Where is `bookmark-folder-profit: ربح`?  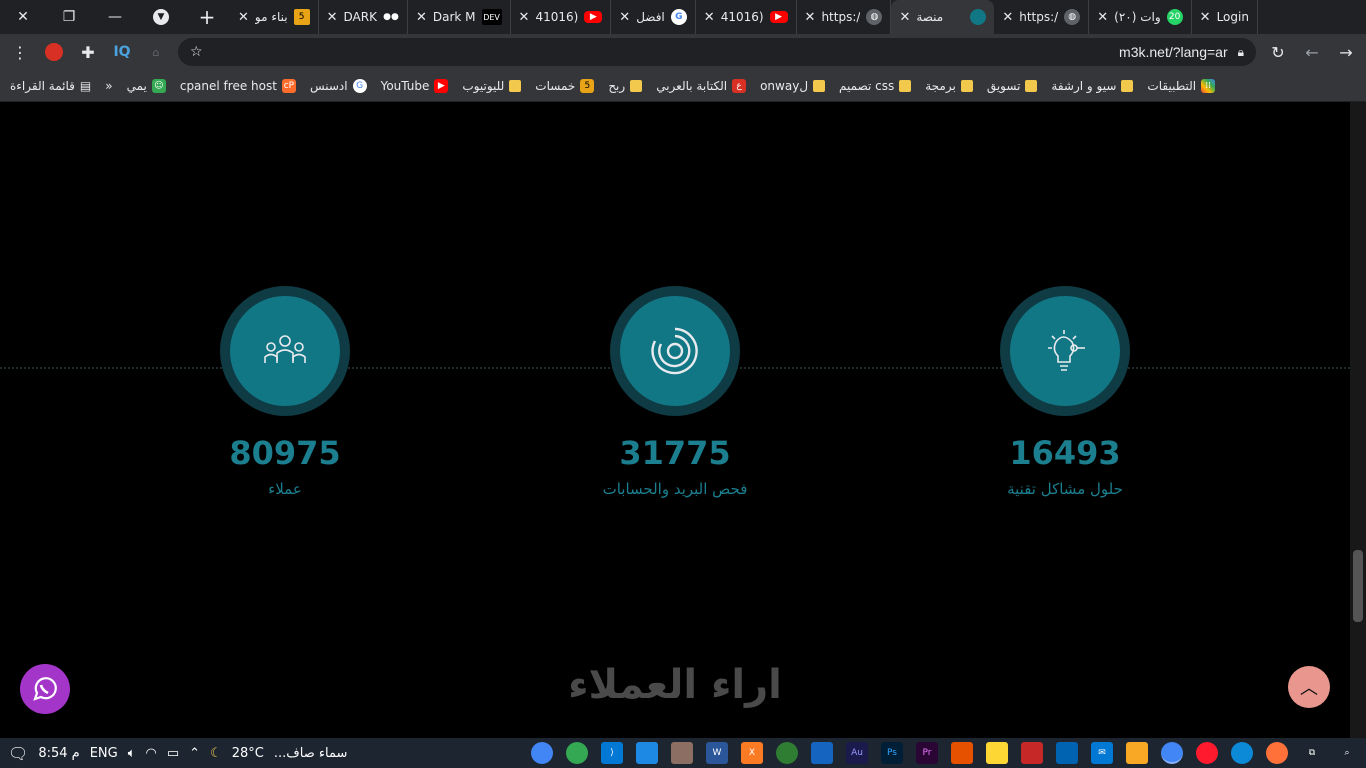
bookmark-folder-profit: ربح is located at coordinates (625, 86).